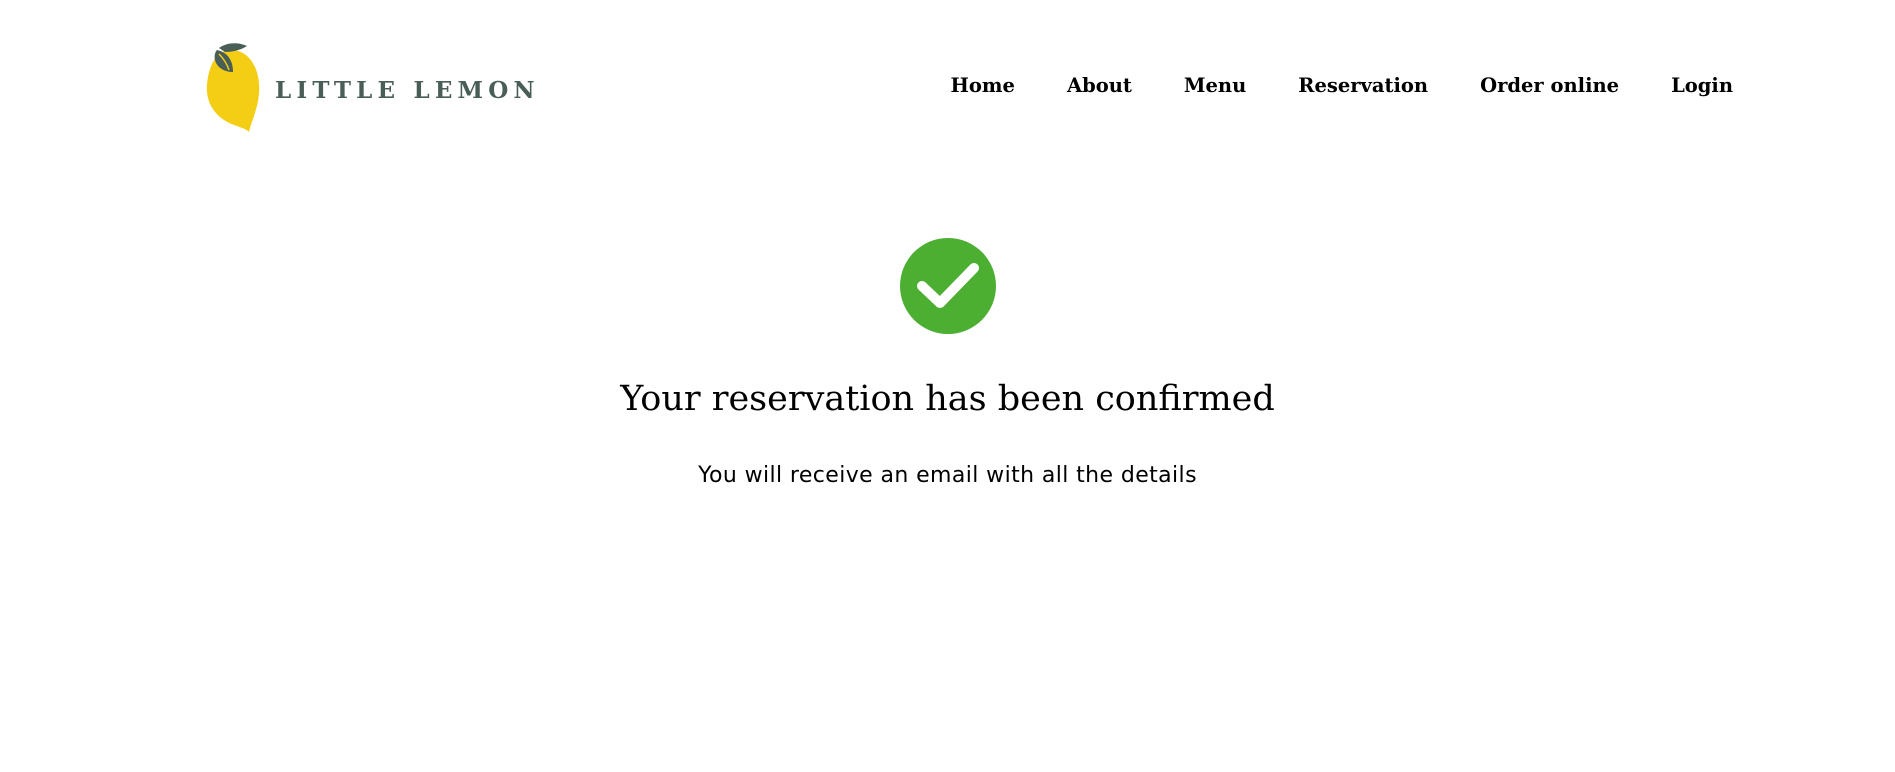 The height and width of the screenshot is (772, 1895). What do you see at coordinates (1549, 86) in the screenshot?
I see `nav-order-online-link: Order online` at bounding box center [1549, 86].